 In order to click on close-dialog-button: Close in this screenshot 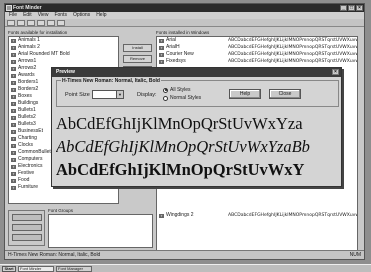, I will do `click(285, 94)`.